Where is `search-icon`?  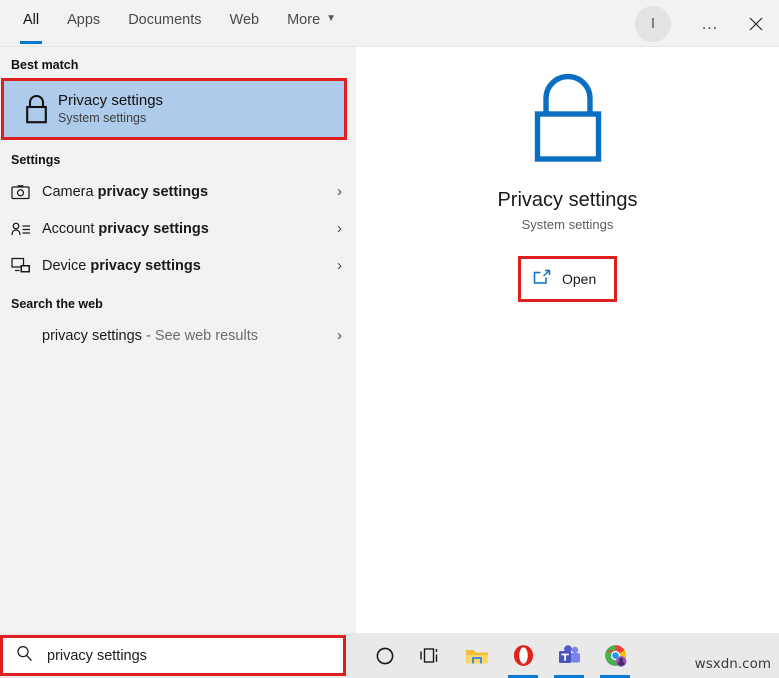 search-icon is located at coordinates (24, 656).